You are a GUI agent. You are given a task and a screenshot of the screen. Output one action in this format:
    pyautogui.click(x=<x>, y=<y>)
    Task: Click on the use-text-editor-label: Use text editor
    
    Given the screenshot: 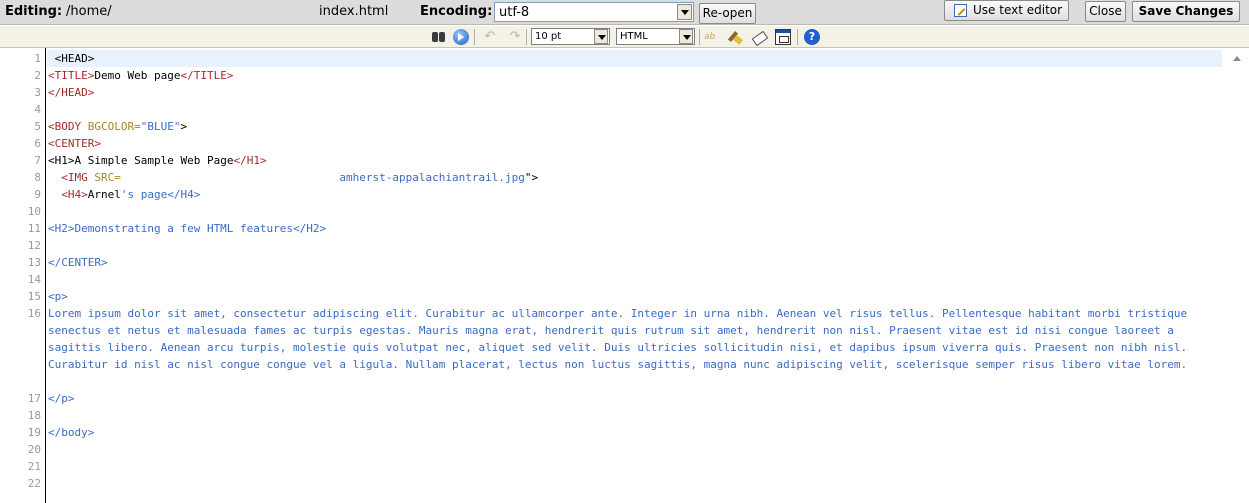 What is the action you would take?
    pyautogui.click(x=1018, y=10)
    